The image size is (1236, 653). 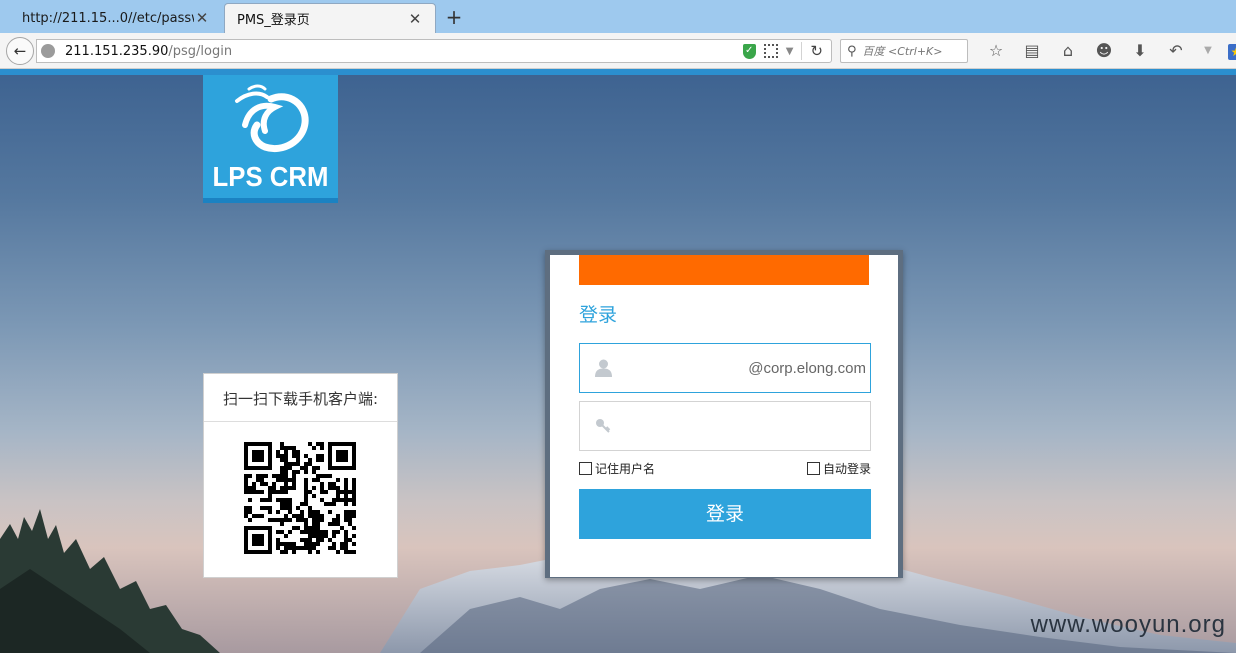 What do you see at coordinates (725, 368) in the screenshot?
I see `username-field: @corp.elong.com` at bounding box center [725, 368].